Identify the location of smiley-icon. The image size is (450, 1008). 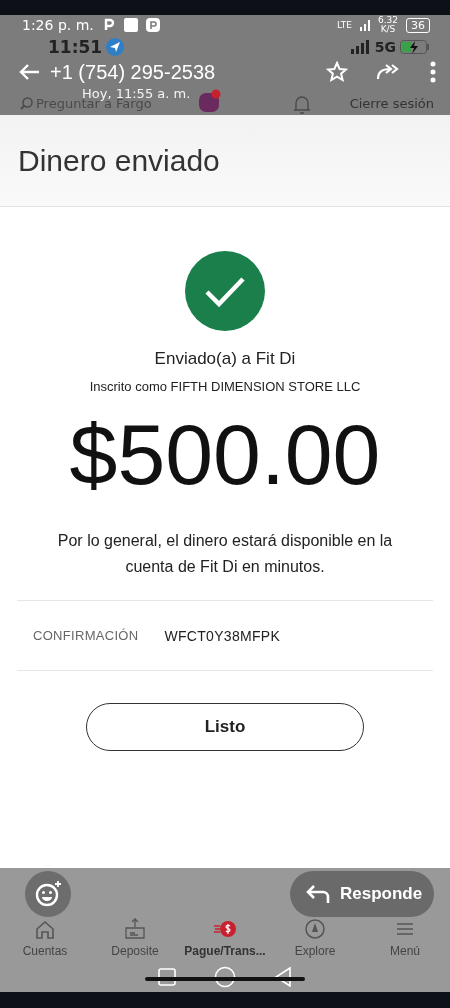
(48, 894).